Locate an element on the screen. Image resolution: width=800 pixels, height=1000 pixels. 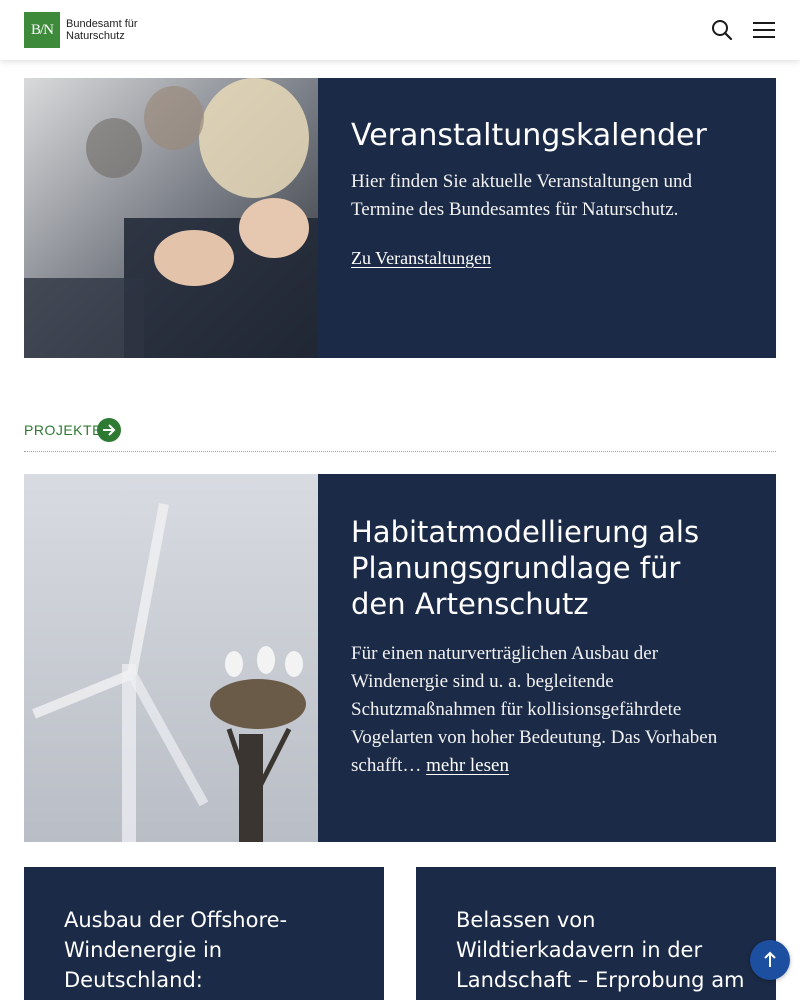
logo-mark: B/N is located at coordinates (42, 30).